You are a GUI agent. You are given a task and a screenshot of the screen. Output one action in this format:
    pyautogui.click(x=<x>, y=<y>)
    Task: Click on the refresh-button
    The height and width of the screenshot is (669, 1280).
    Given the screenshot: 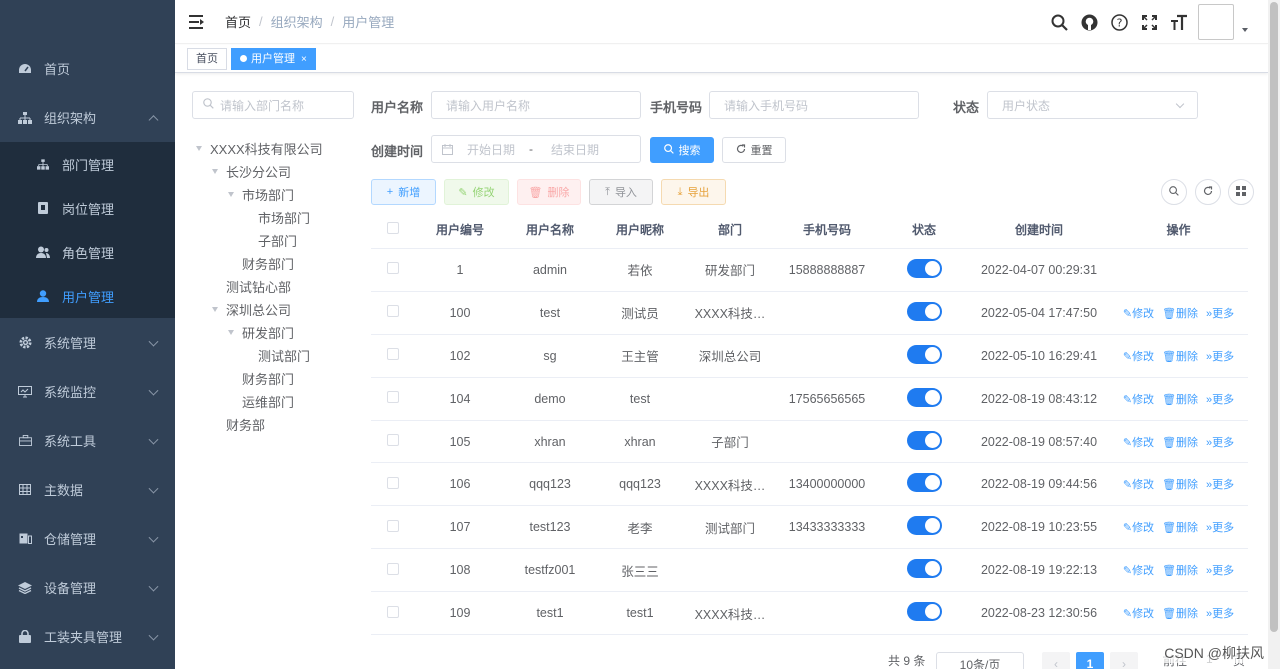 What is the action you would take?
    pyautogui.click(x=1208, y=192)
    